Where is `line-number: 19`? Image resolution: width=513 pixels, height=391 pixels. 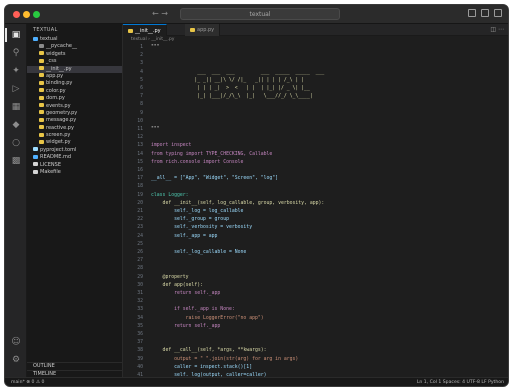
line-number: 19 is located at coordinates (140, 195).